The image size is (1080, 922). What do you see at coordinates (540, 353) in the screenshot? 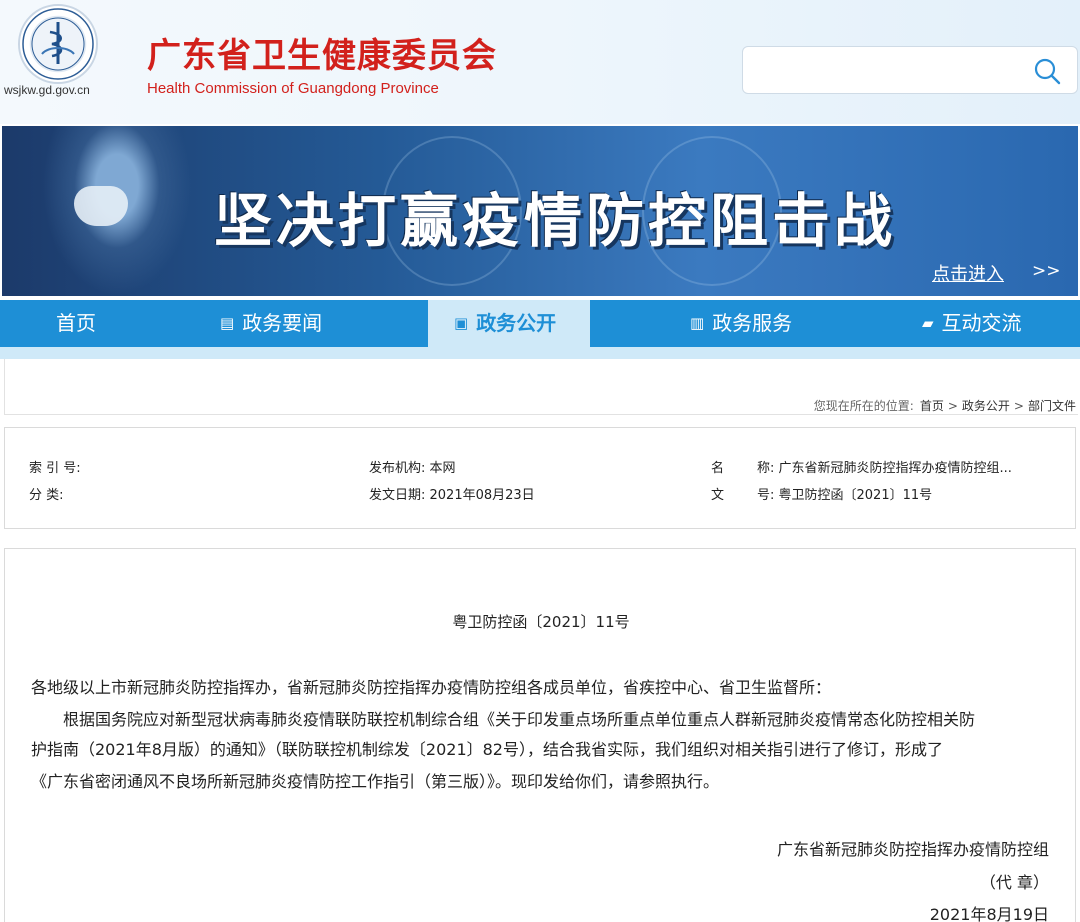
I see `nav-underbar` at bounding box center [540, 353].